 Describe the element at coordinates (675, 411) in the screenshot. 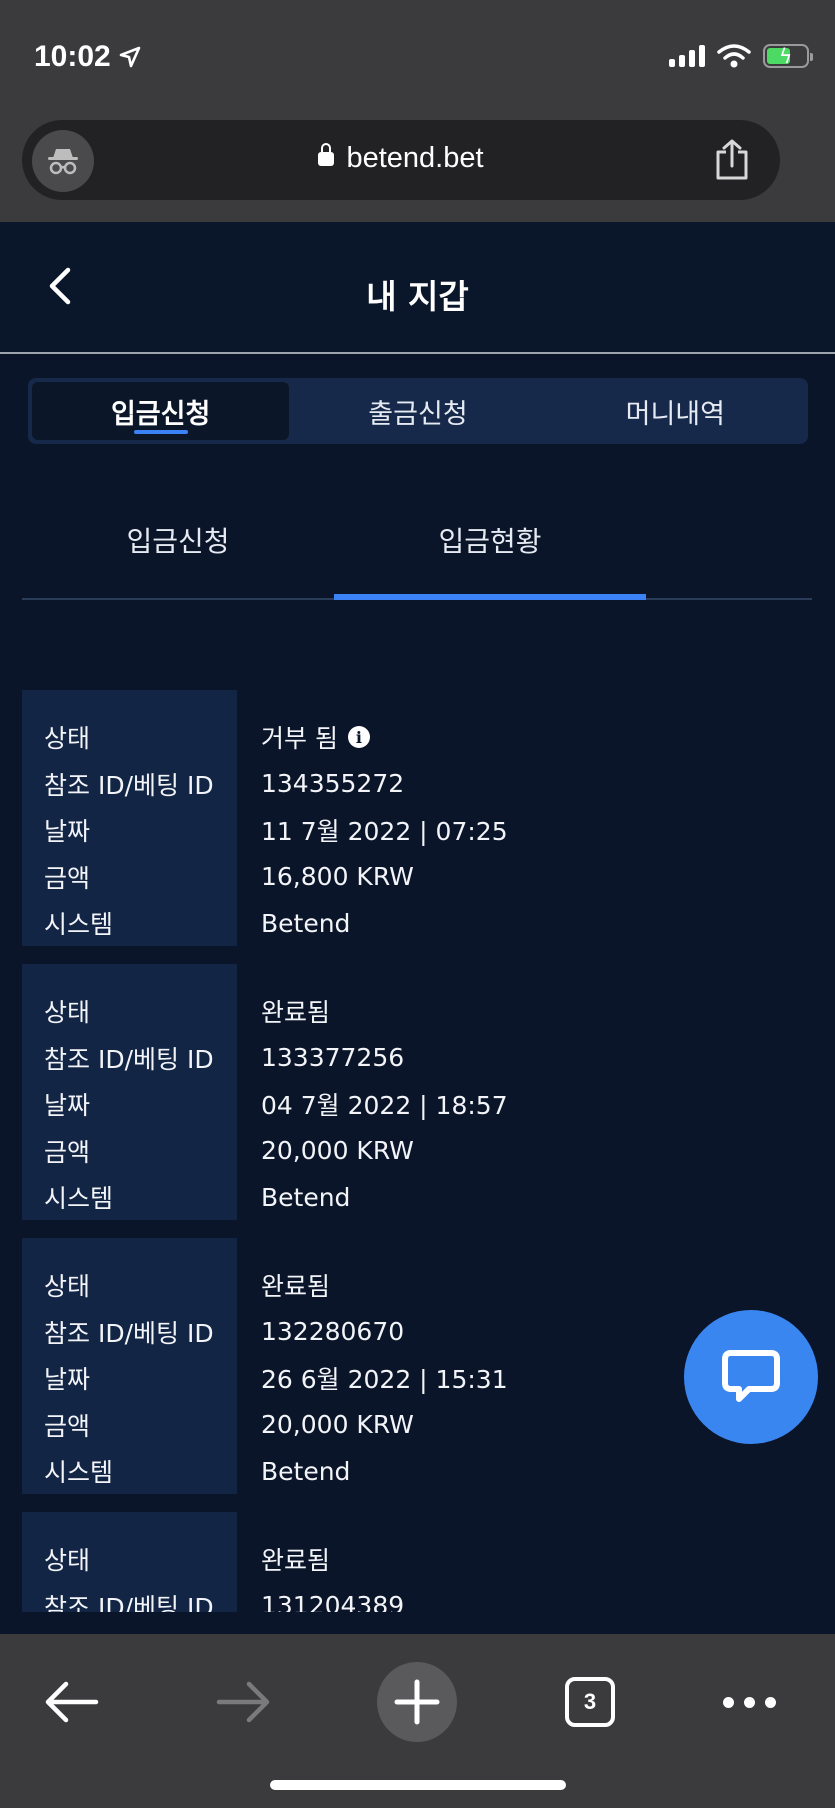

I see `tab-money-history: 머니내역` at that location.